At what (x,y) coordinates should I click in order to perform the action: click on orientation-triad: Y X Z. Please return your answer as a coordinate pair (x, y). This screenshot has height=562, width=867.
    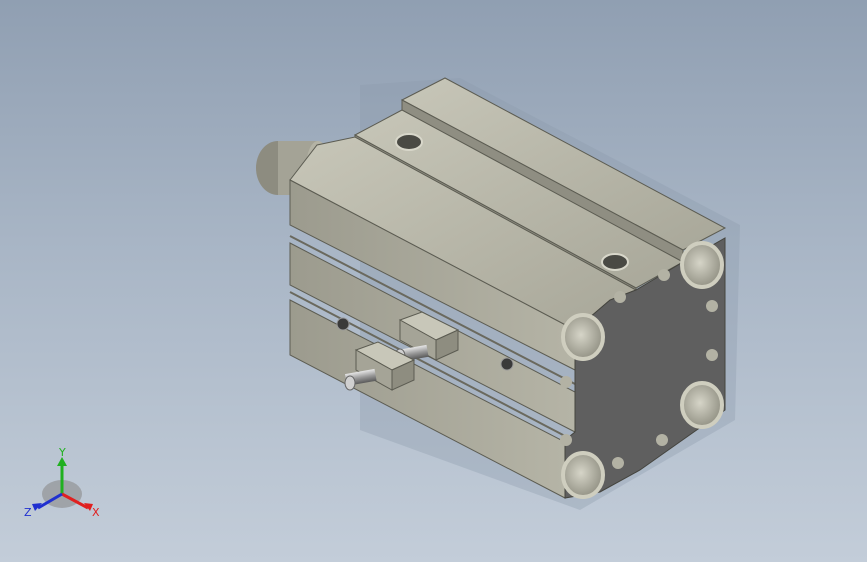
    Looking at the image, I should click on (65, 486).